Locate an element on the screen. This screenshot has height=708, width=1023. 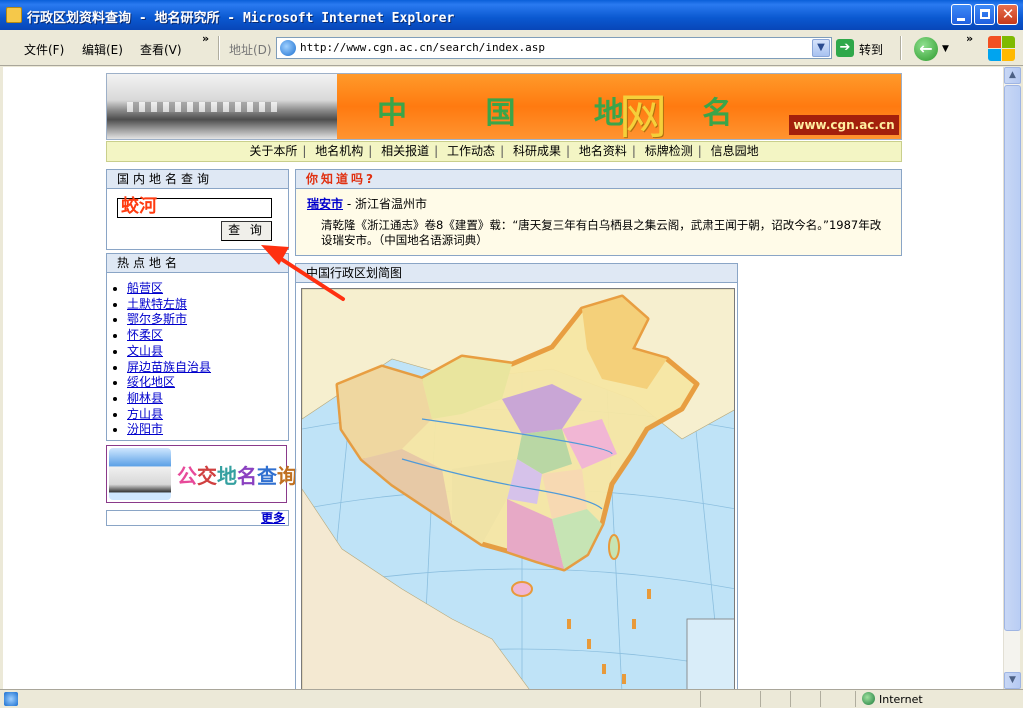
maximize-icon is located at coordinates (985, 14).